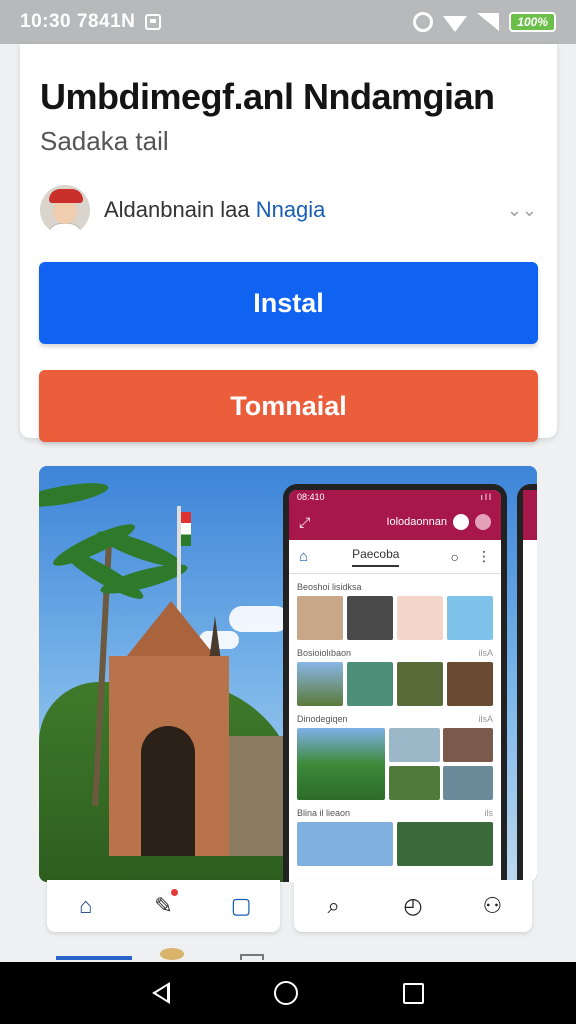  What do you see at coordinates (104, 141) in the screenshot?
I see `app-subtitle: Sadaka tail` at bounding box center [104, 141].